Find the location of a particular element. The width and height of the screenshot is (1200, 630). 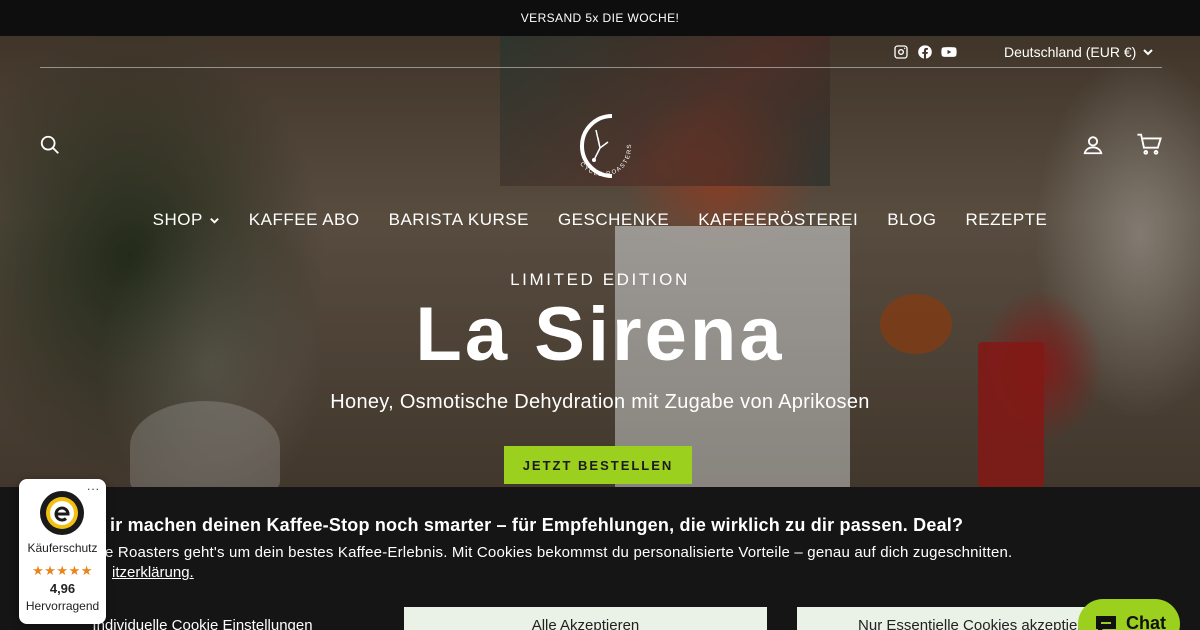

hero-eyebrow: LIMITED EDITION is located at coordinates (600, 279).